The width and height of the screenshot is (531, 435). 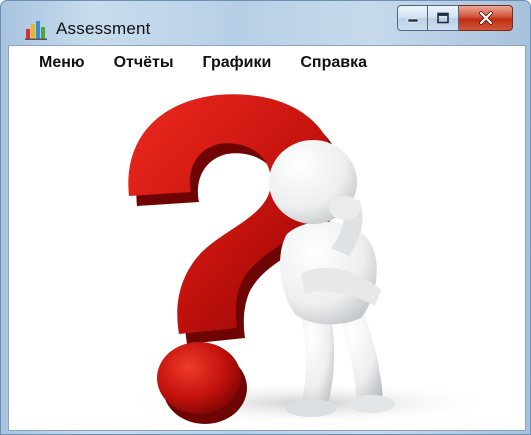 I want to click on close-button, so click(x=486, y=18).